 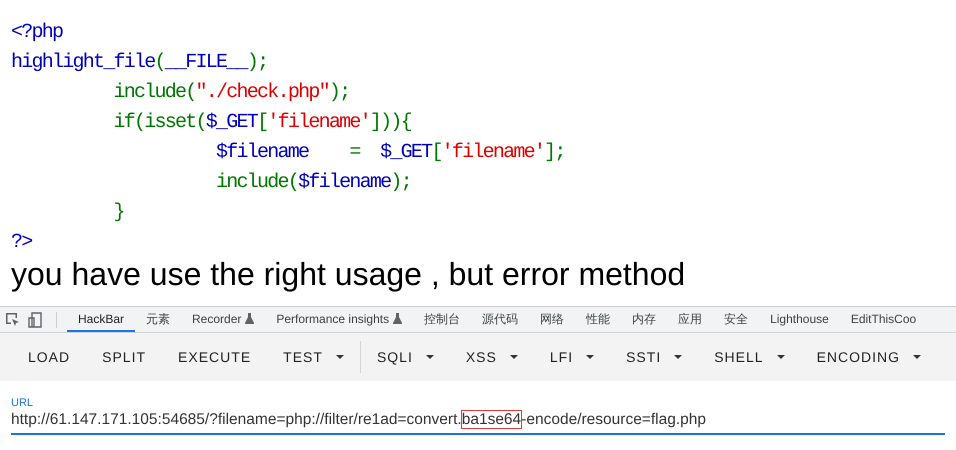 I want to click on devtools-tab: 应用, so click(x=690, y=319).